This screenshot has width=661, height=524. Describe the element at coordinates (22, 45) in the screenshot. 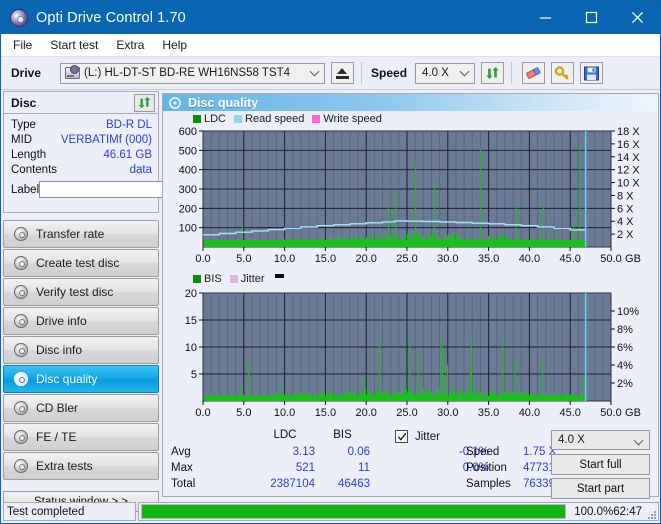

I see `menu-file: File` at that location.